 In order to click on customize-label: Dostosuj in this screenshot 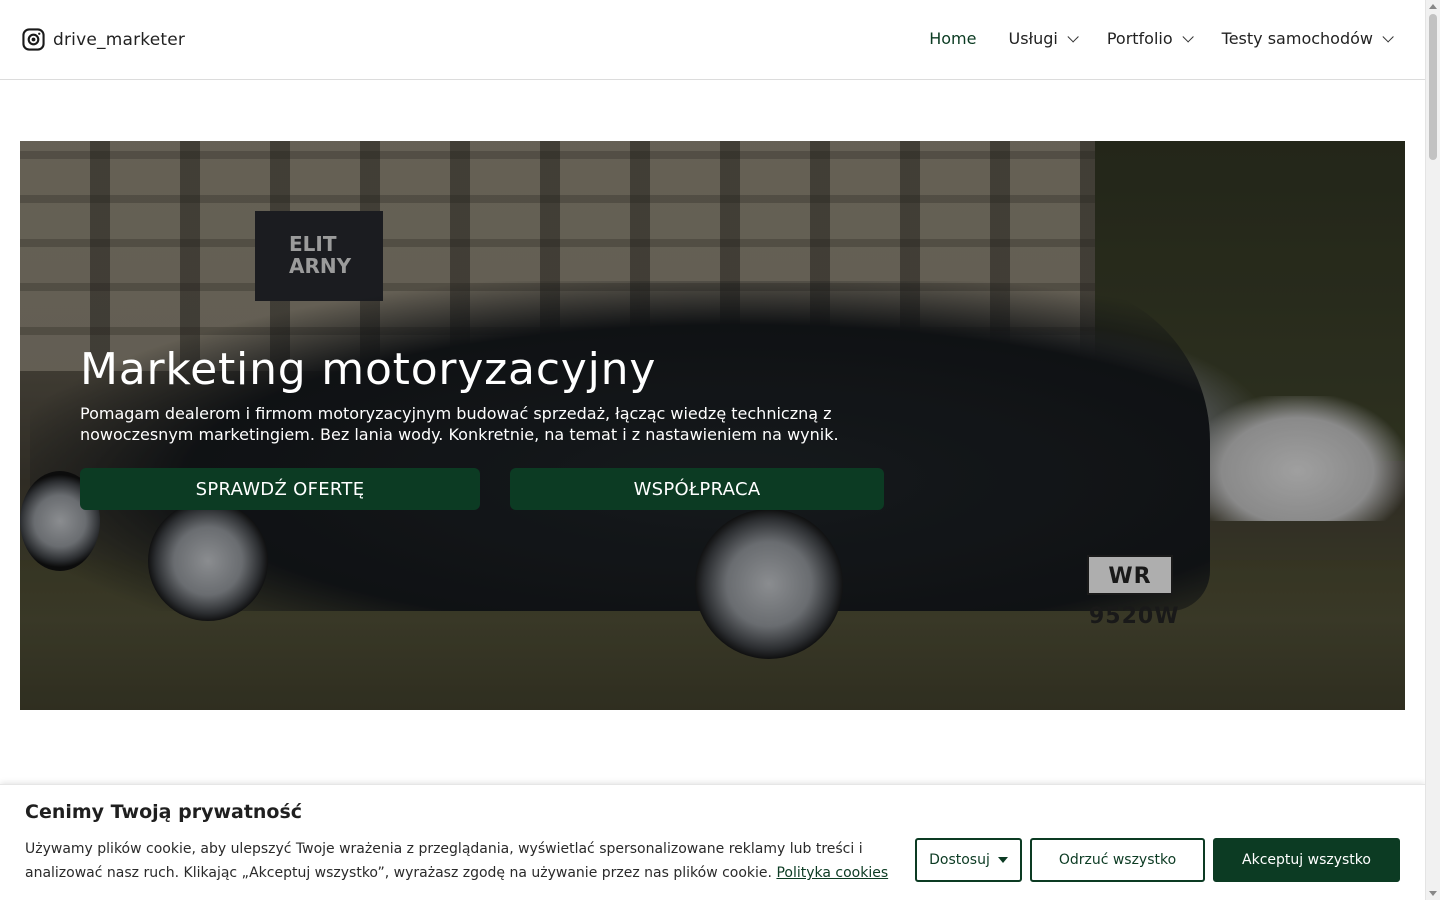, I will do `click(959, 860)`.